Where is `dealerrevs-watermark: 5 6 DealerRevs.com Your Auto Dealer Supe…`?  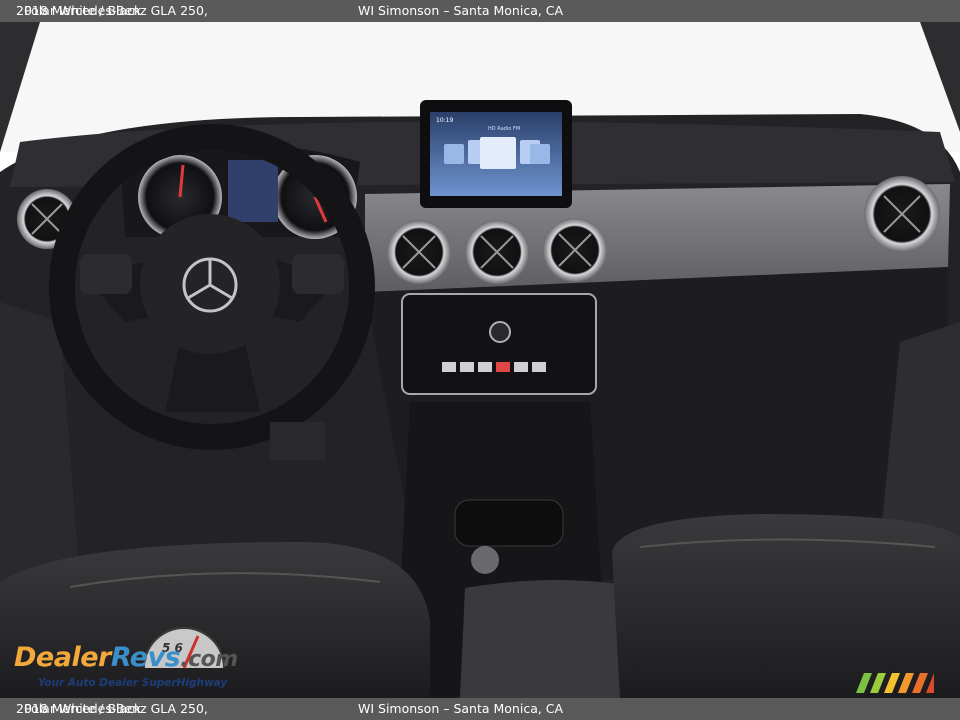
dealerrevs-watermark: 5 6 DealerRevs.com Your Auto Dealer Supe… is located at coordinates (142, 661).